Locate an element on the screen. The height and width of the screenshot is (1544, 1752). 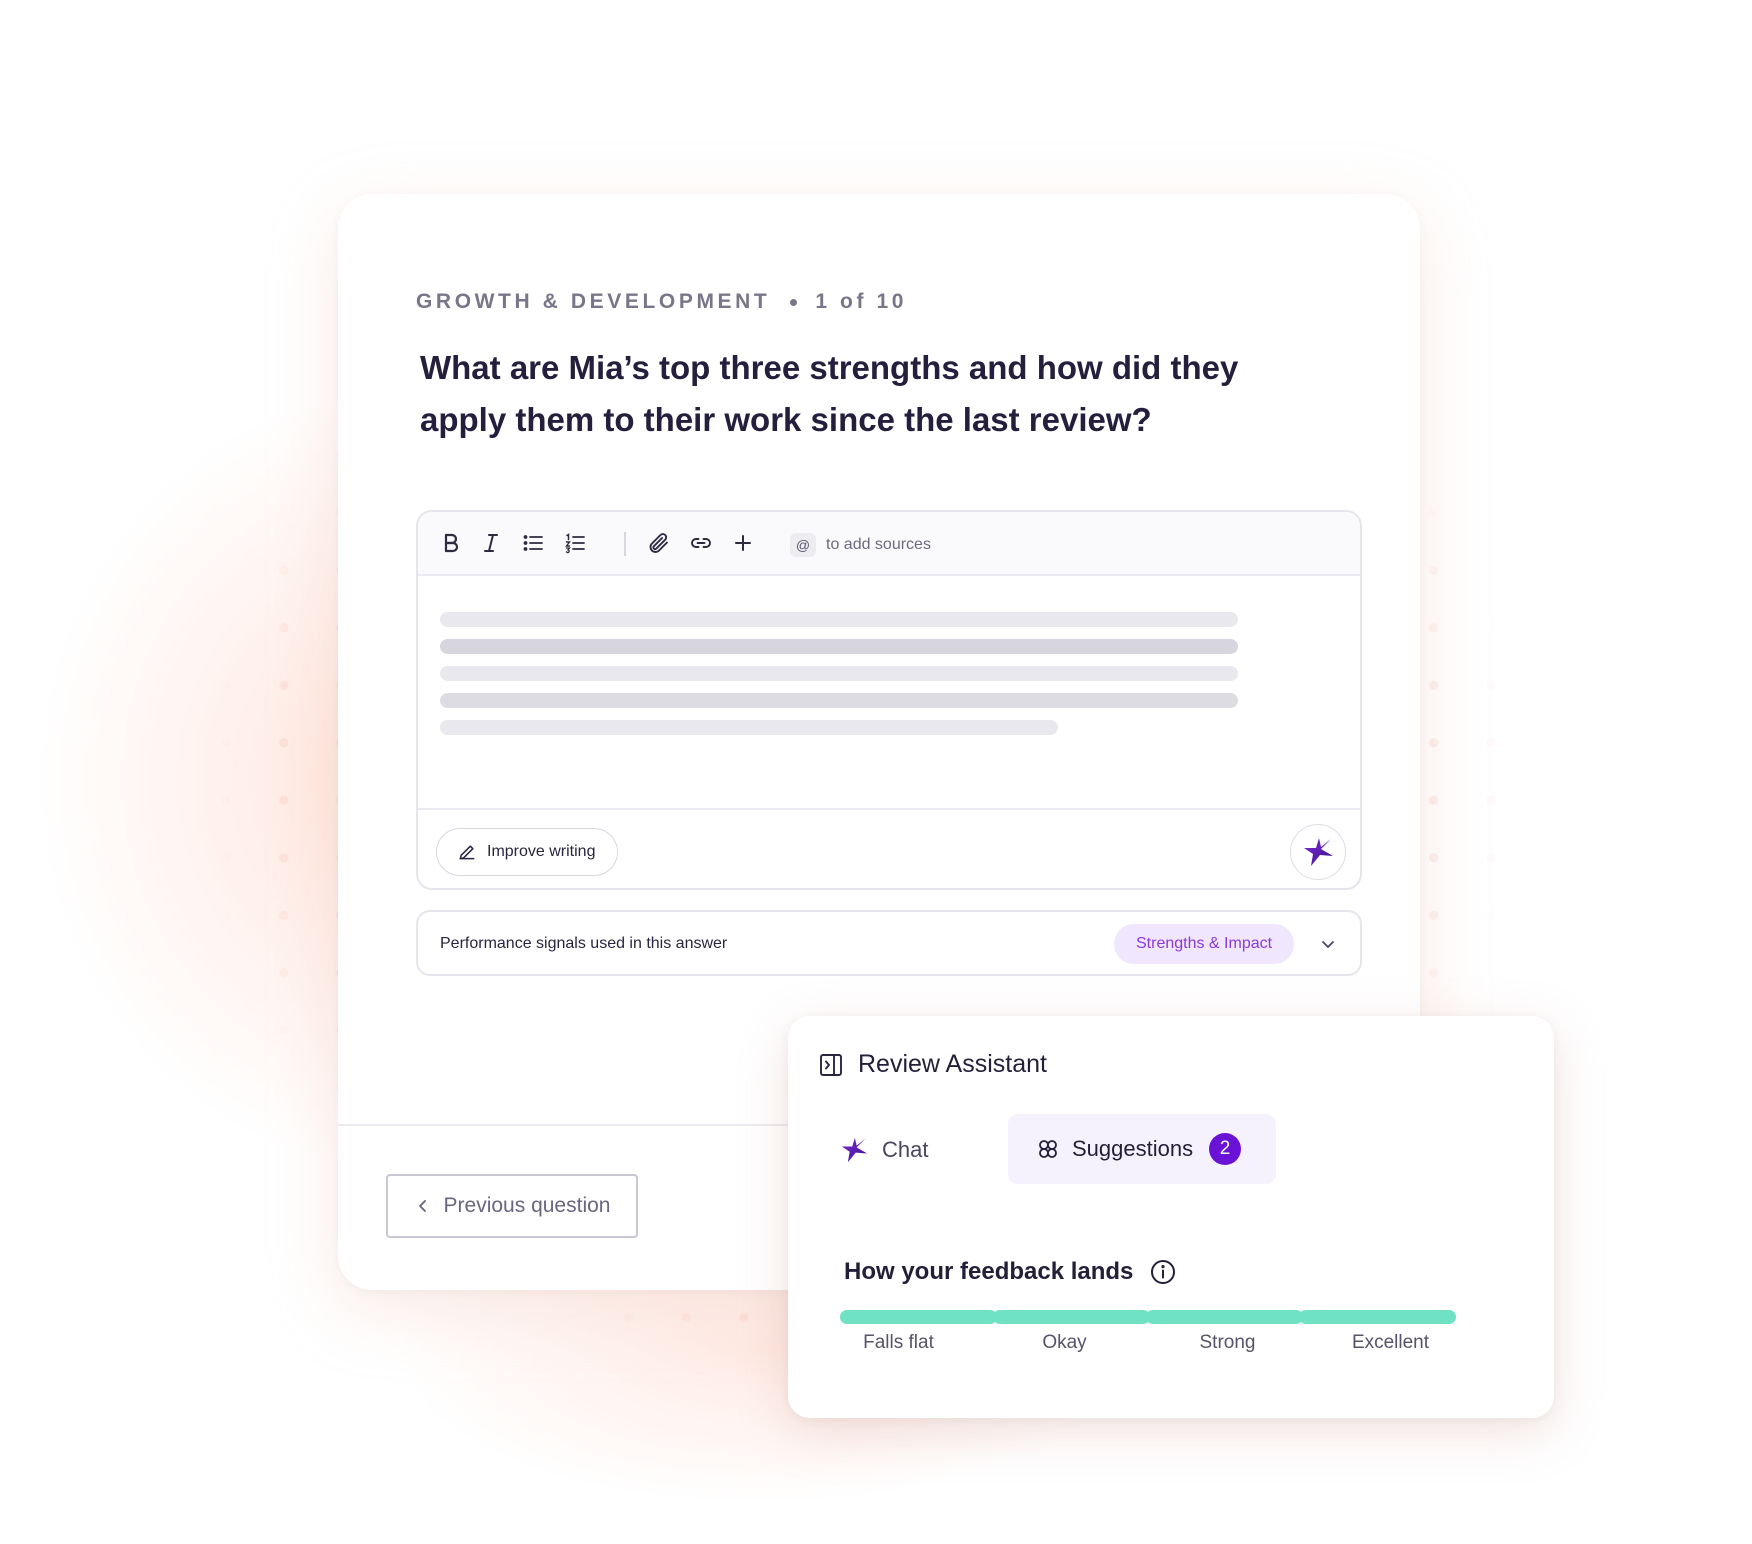
question-progress: 1 of 10 is located at coordinates (861, 301).